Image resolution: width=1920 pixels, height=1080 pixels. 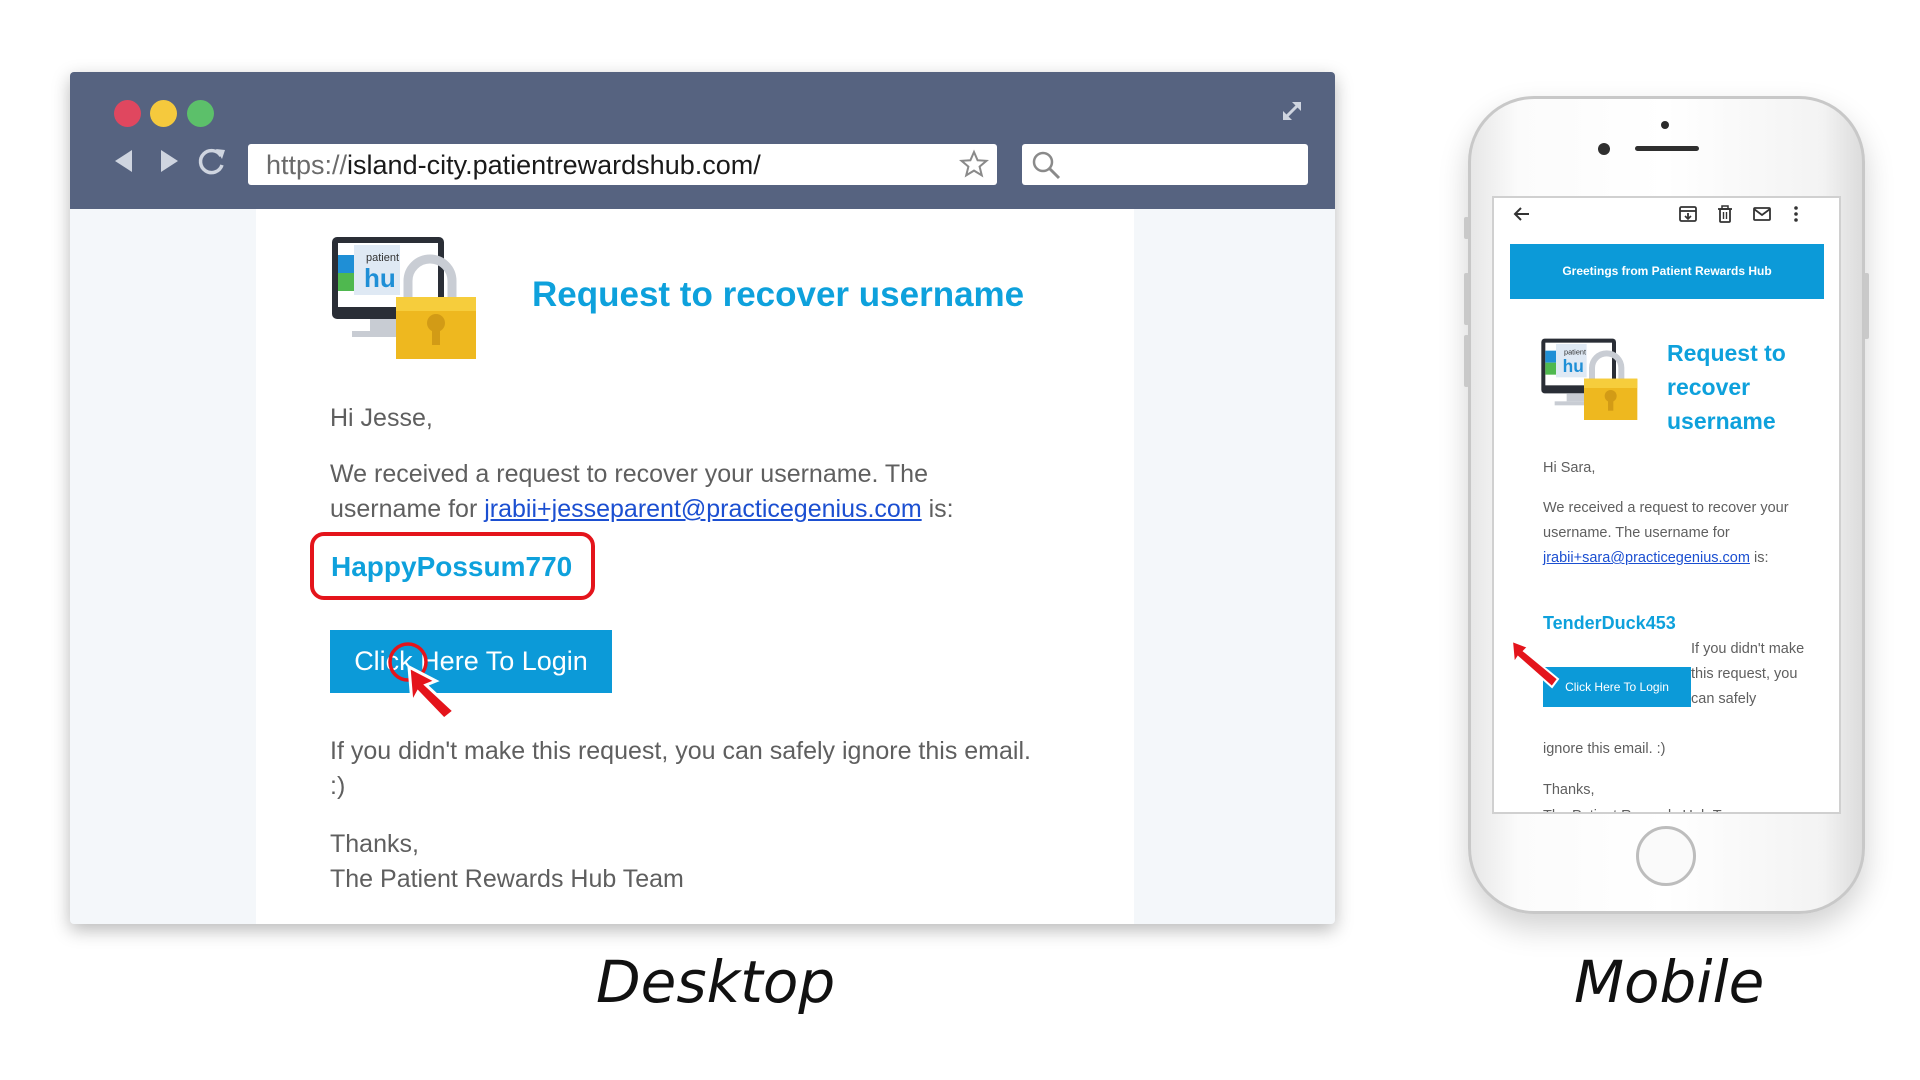 I want to click on login-button: Click Here To Login, so click(x=471, y=661).